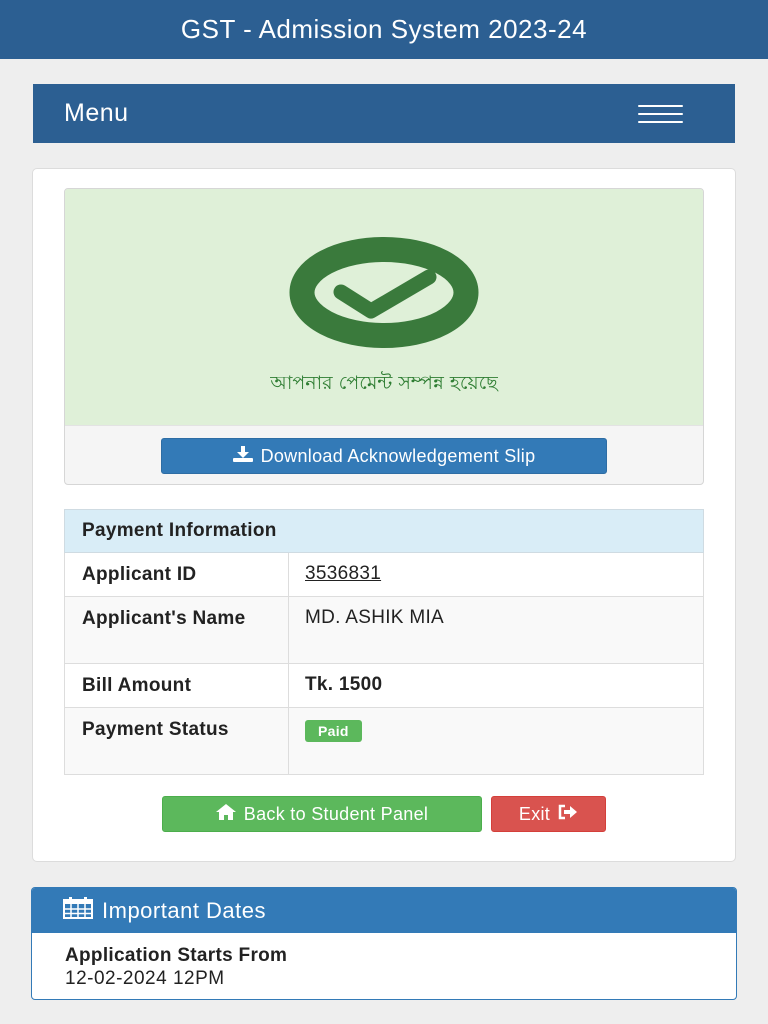 The width and height of the screenshot is (768, 1024). Describe the element at coordinates (384, 574) in the screenshot. I see `table-row: Applicant ID 3536831` at that location.